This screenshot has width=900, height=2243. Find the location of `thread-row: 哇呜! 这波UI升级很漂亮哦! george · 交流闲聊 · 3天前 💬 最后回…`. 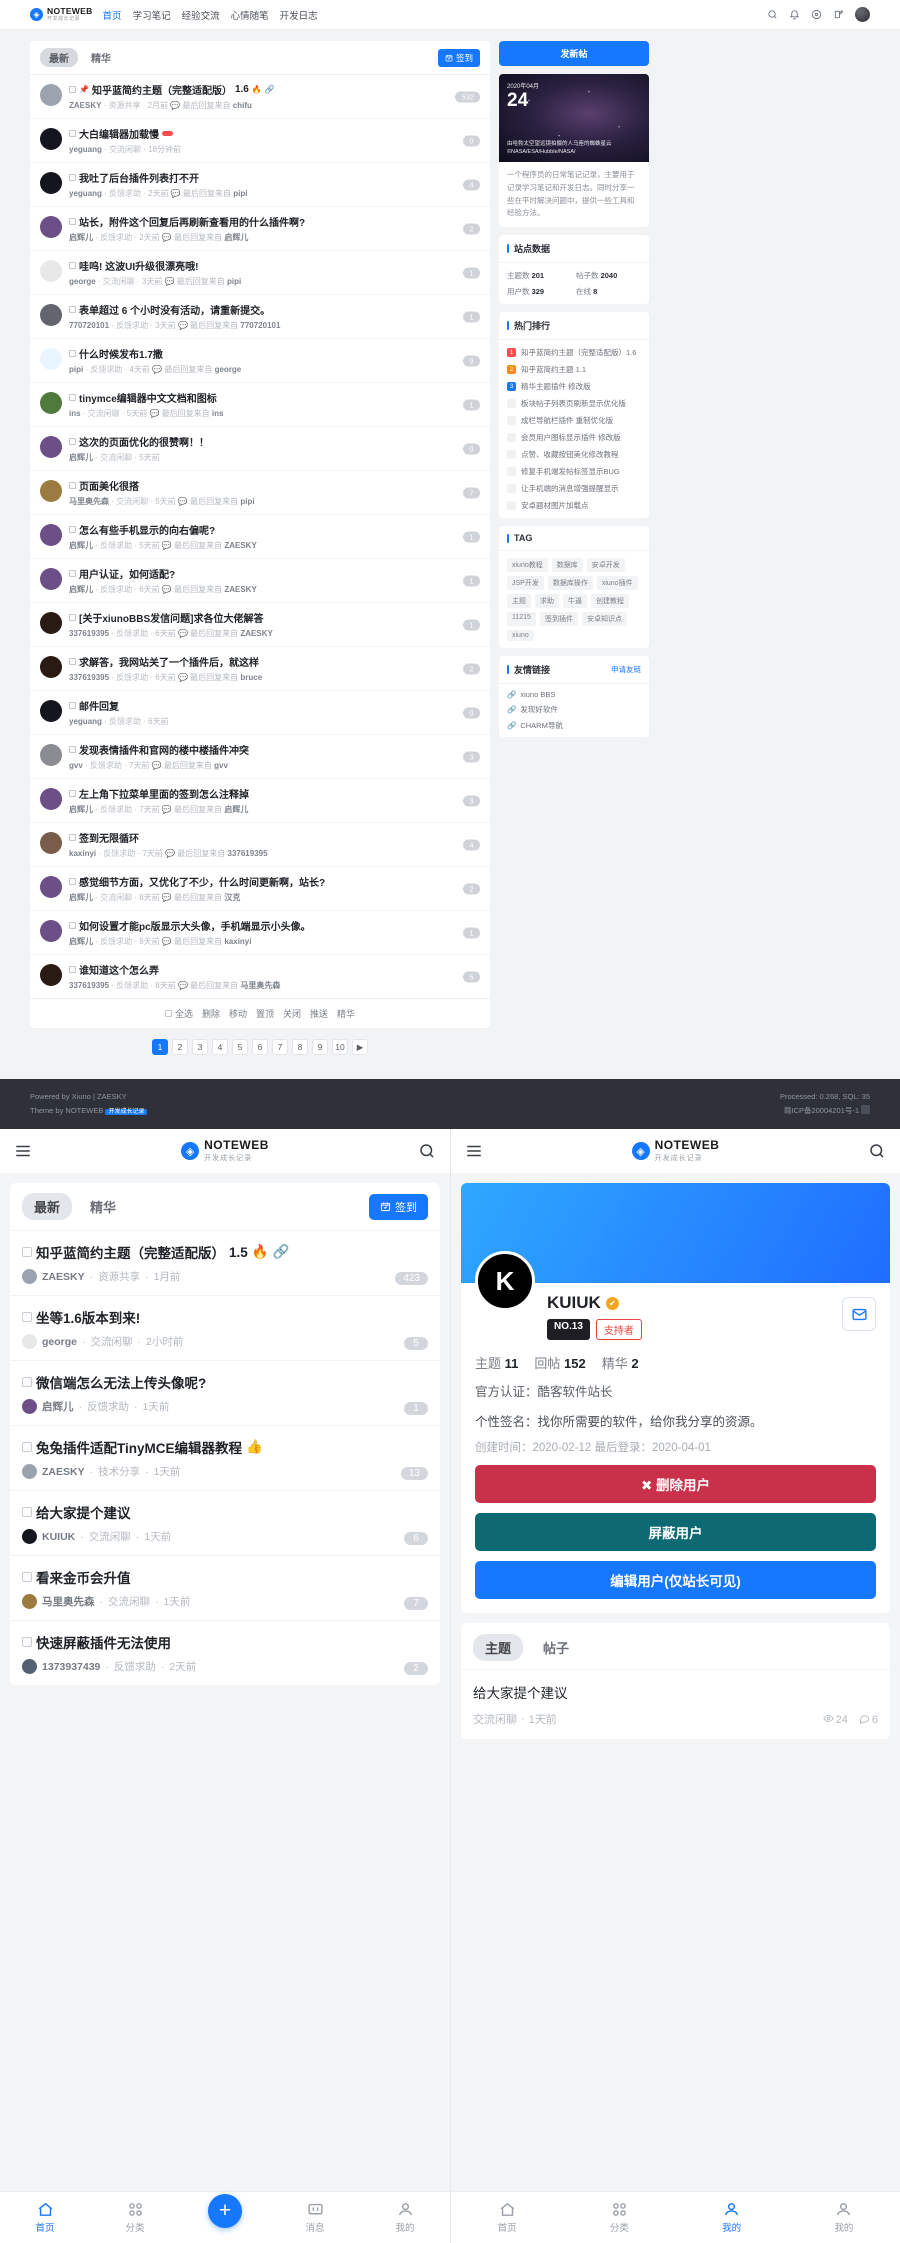

thread-row: 哇呜! 这波UI升级很漂亮哦! george · 交流闲聊 · 3天前 💬 最后回… is located at coordinates (260, 273).